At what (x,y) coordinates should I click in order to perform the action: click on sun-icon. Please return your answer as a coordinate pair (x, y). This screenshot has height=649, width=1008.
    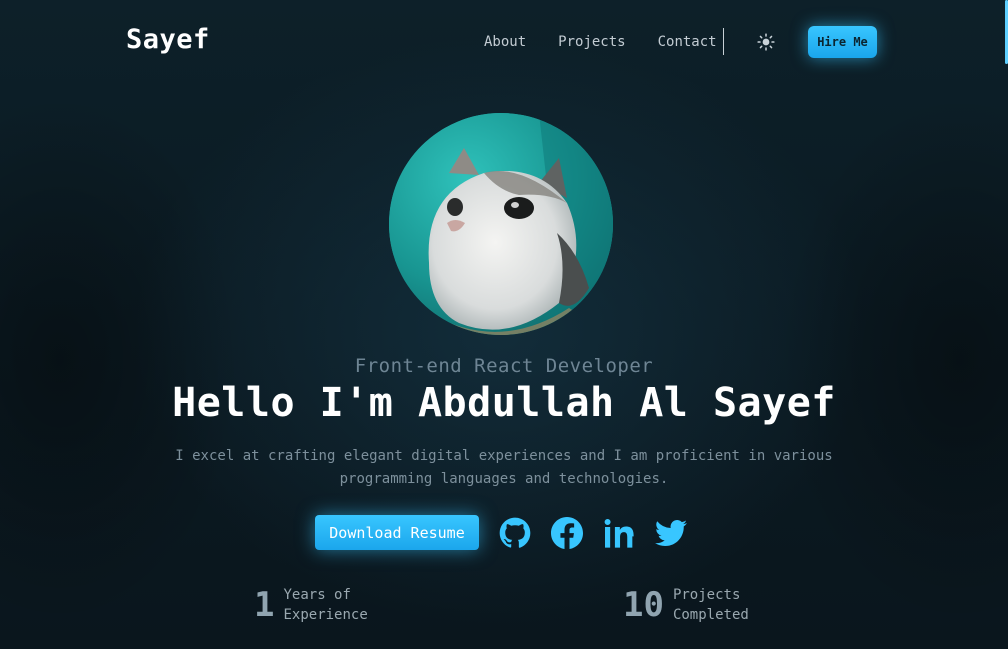
    Looking at the image, I should click on (766, 42).